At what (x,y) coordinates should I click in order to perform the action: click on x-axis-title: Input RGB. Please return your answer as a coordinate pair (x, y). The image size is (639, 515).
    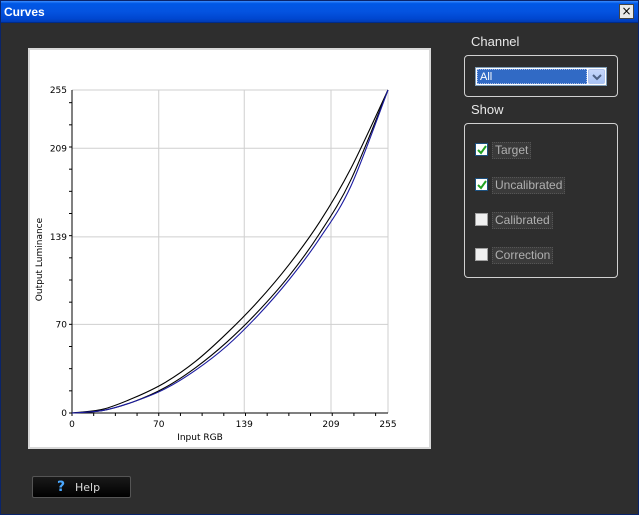
    Looking at the image, I should click on (200, 438).